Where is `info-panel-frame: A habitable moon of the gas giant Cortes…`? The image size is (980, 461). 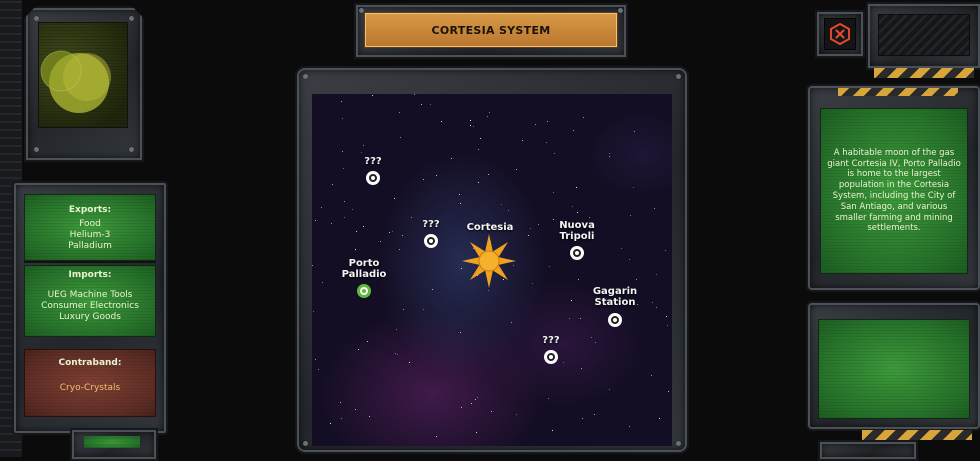
info-panel-frame: A habitable moon of the gas giant Cortes… is located at coordinates (893, 188).